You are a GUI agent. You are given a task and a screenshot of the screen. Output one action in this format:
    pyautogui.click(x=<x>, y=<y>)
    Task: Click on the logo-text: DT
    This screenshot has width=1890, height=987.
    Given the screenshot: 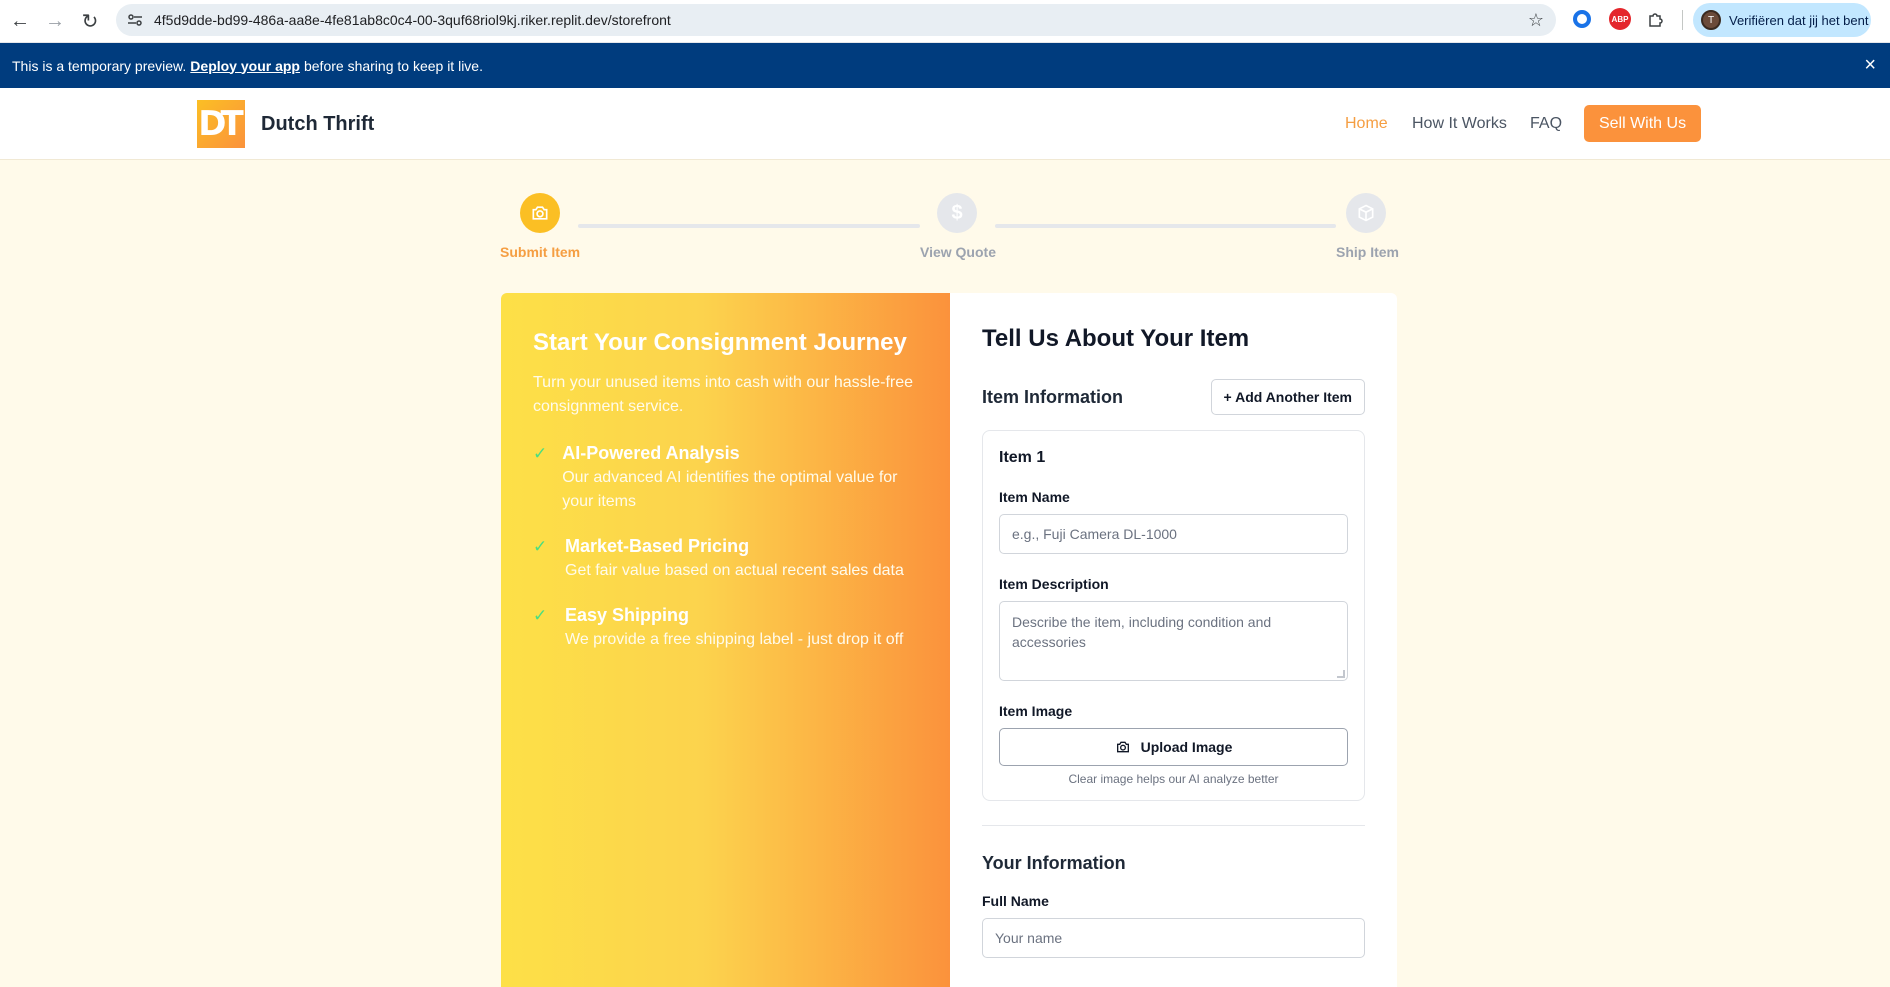 What is the action you would take?
    pyautogui.click(x=220, y=124)
    